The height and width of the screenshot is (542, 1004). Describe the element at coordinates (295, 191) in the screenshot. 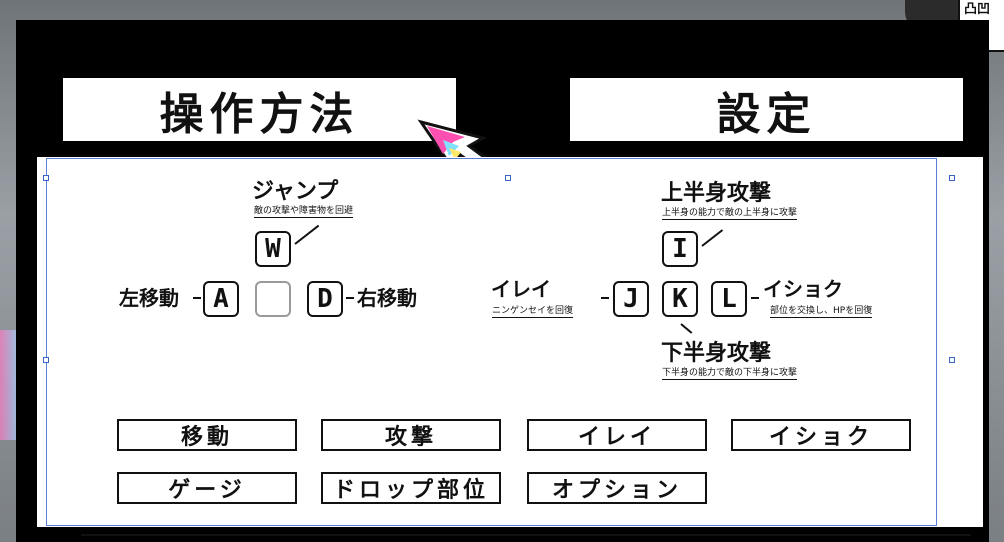

I see `jump-label: ジャンプ` at that location.